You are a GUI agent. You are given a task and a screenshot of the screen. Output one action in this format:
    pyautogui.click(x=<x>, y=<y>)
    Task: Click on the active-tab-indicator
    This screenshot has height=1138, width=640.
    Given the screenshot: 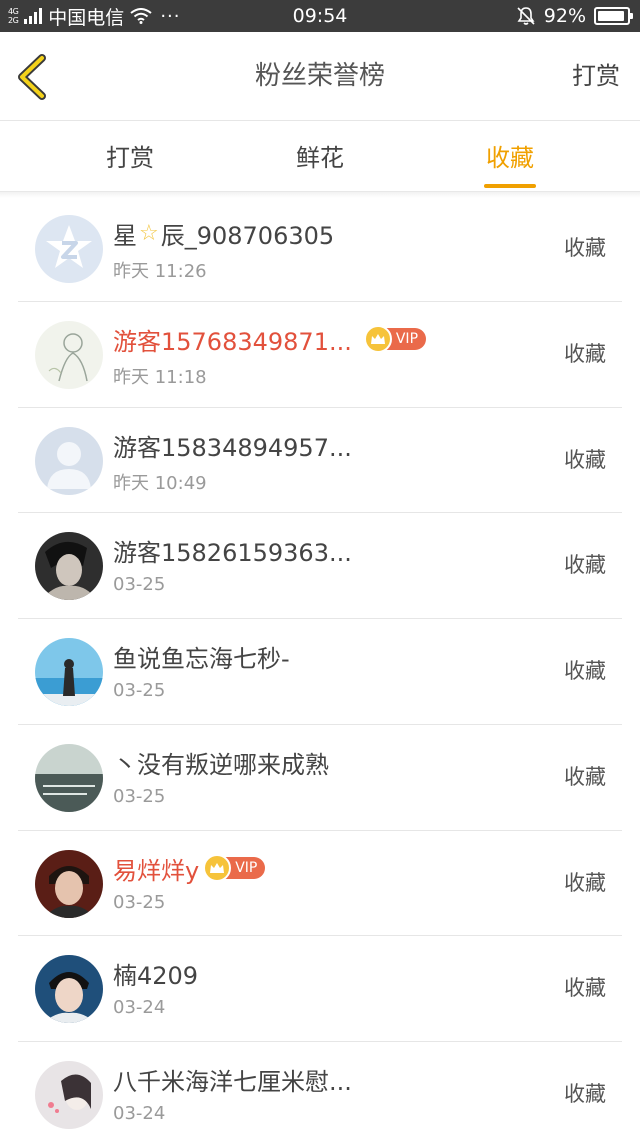 What is the action you would take?
    pyautogui.click(x=510, y=186)
    